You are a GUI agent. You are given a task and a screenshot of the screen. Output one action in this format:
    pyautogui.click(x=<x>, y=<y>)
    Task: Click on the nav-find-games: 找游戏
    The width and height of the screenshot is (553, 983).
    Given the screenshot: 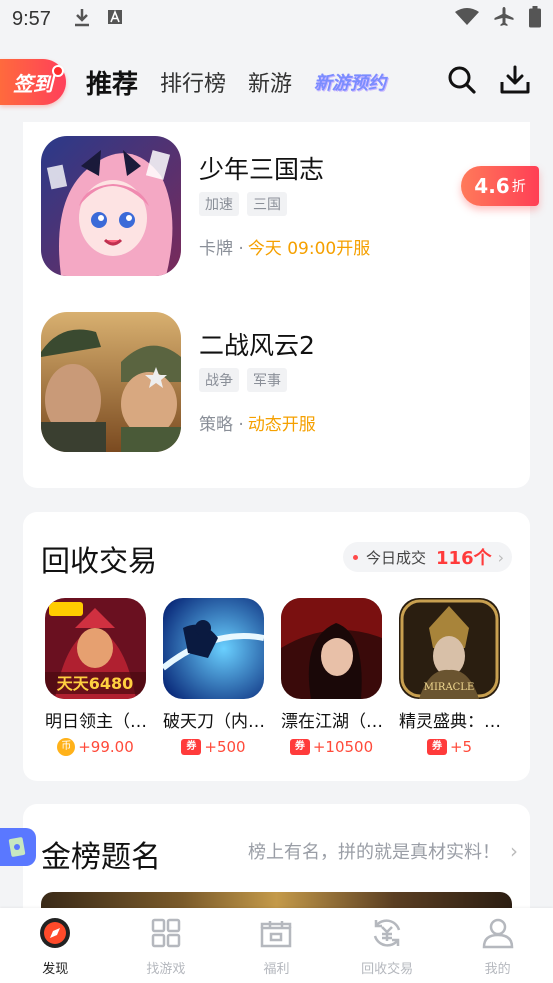 What is the action you would take?
    pyautogui.click(x=166, y=946)
    